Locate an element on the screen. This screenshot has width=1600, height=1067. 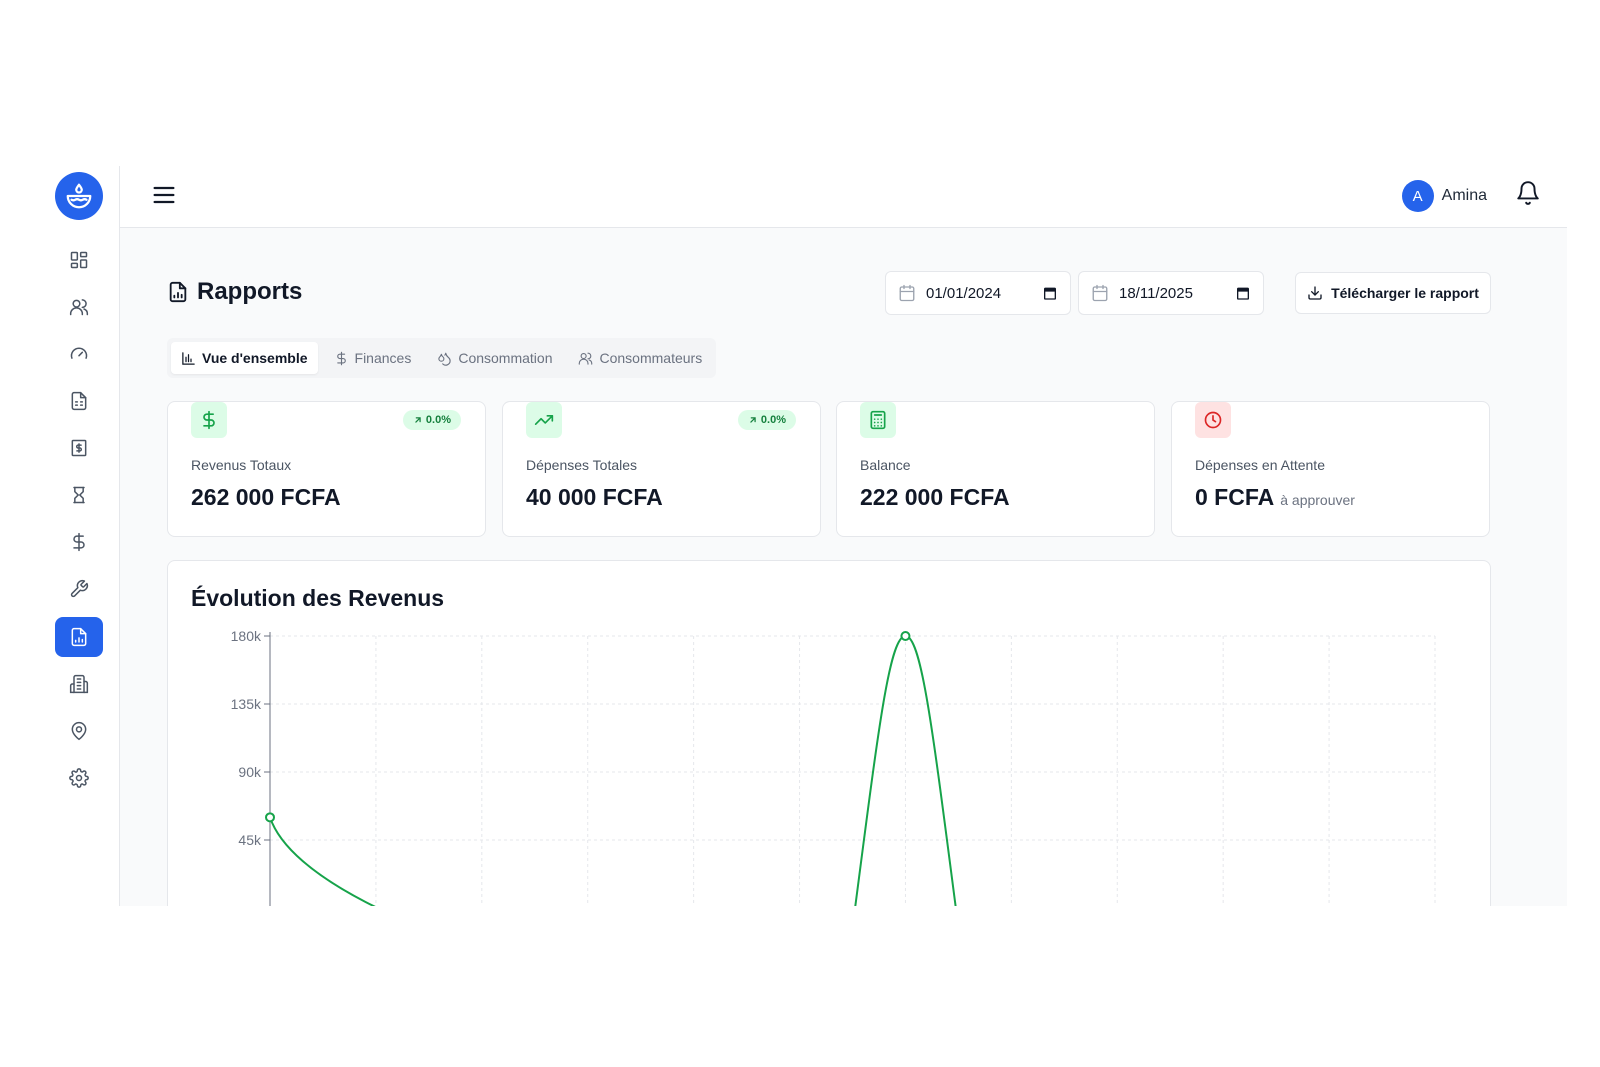
menu-icon is located at coordinates (164, 195).